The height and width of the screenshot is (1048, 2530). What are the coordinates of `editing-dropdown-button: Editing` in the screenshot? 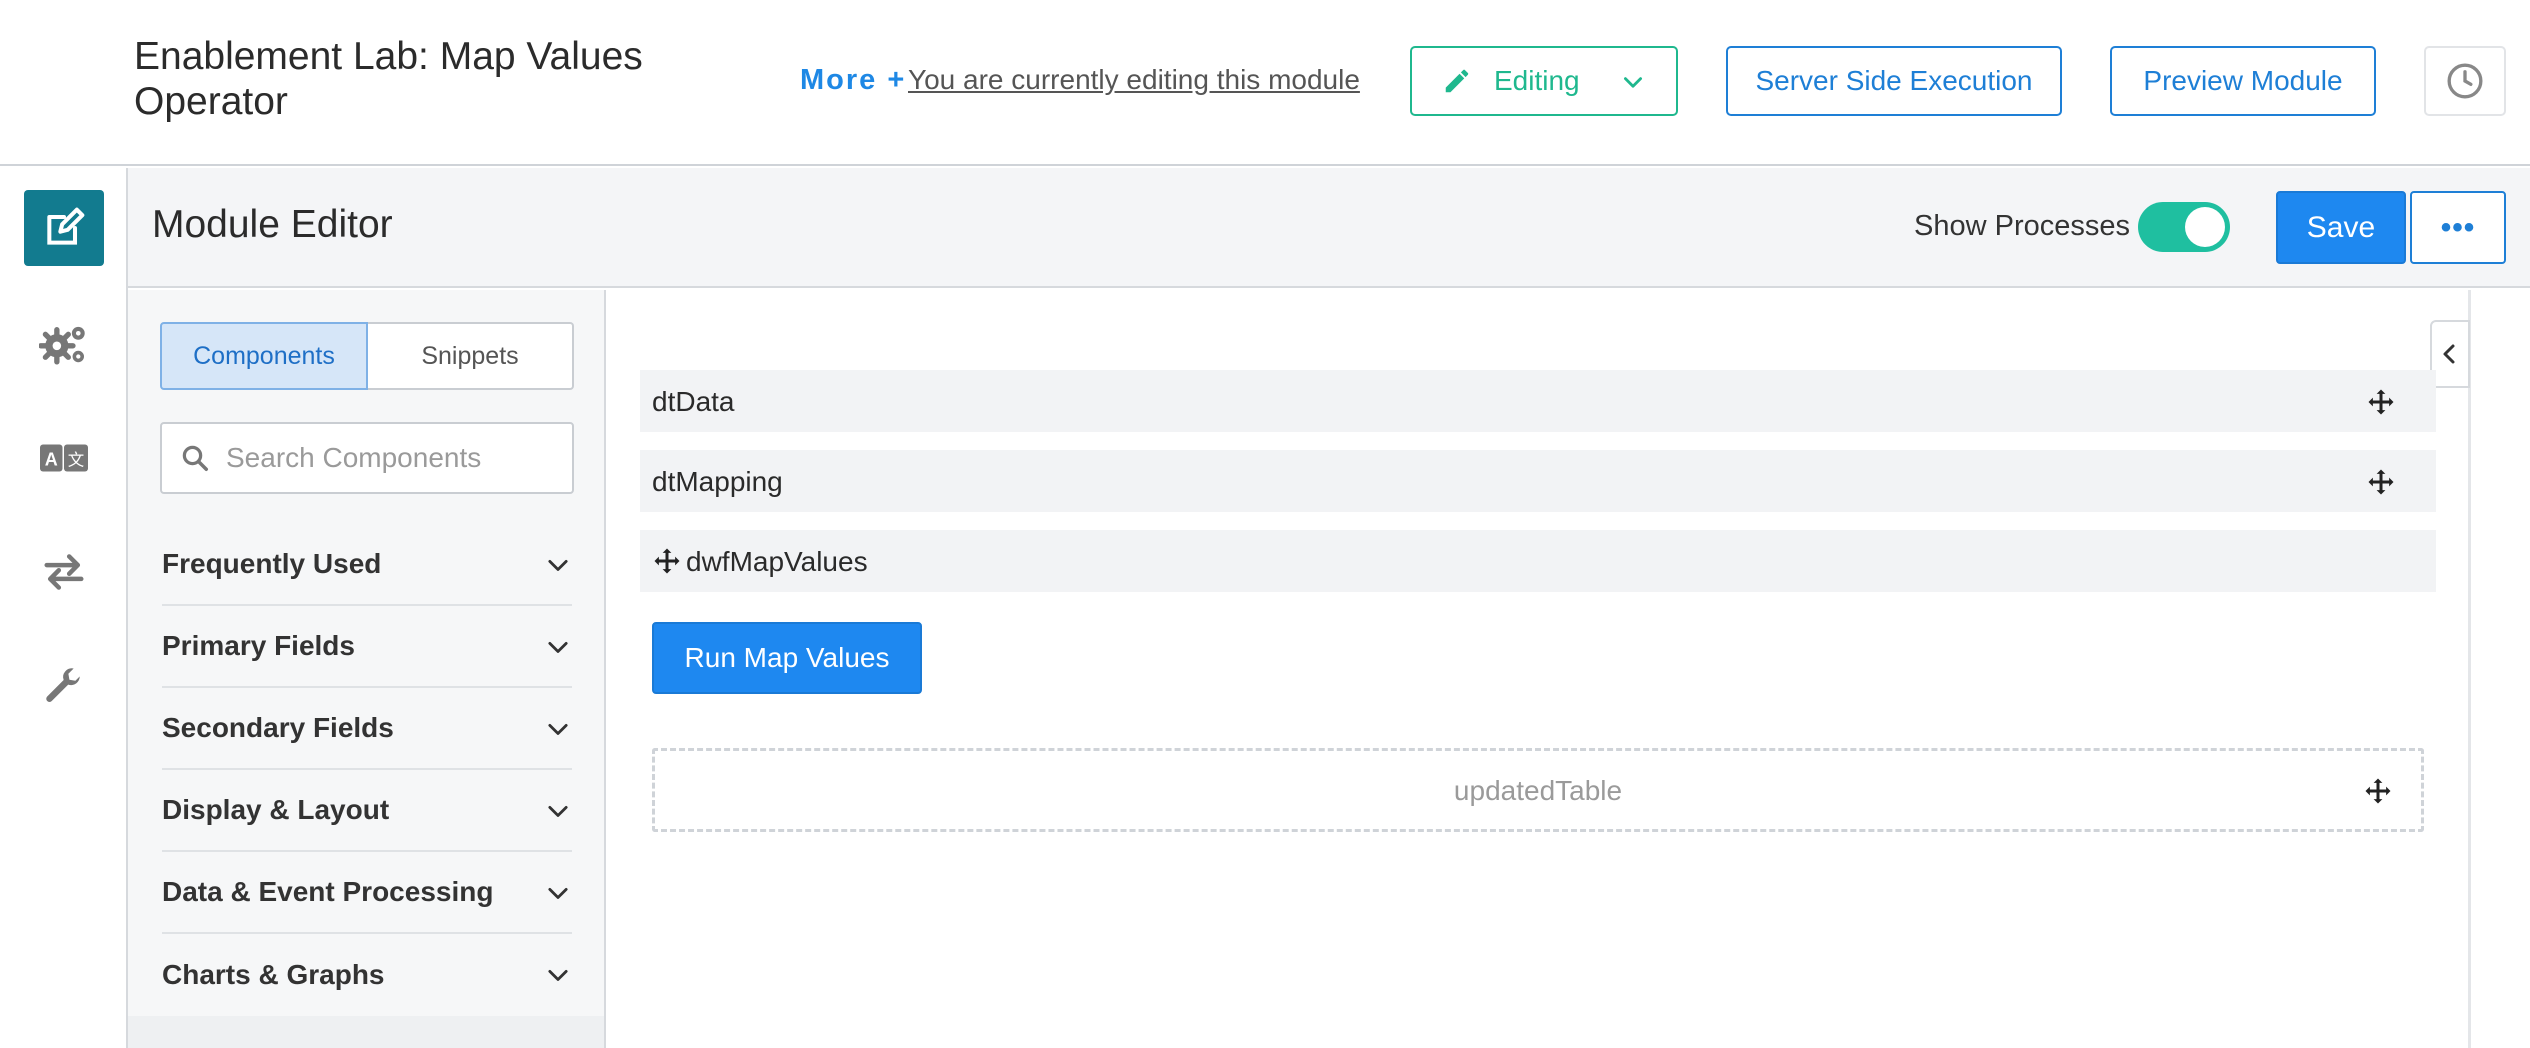 It's located at (1544, 81).